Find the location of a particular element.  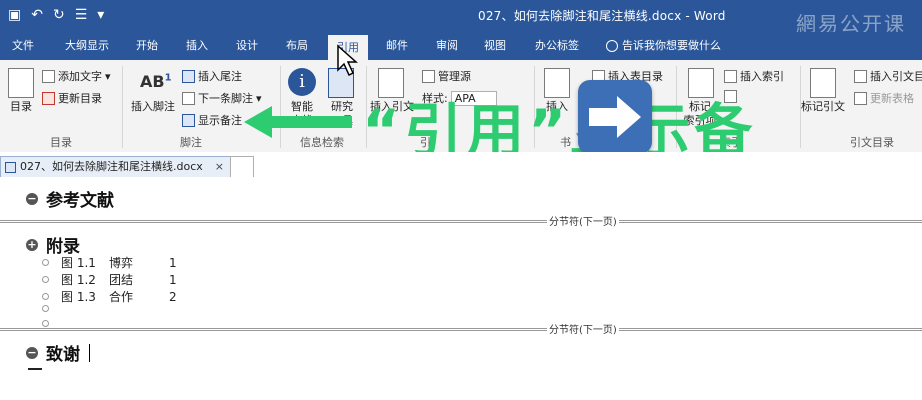

update-table-button: 更新表格 is located at coordinates (884, 98).